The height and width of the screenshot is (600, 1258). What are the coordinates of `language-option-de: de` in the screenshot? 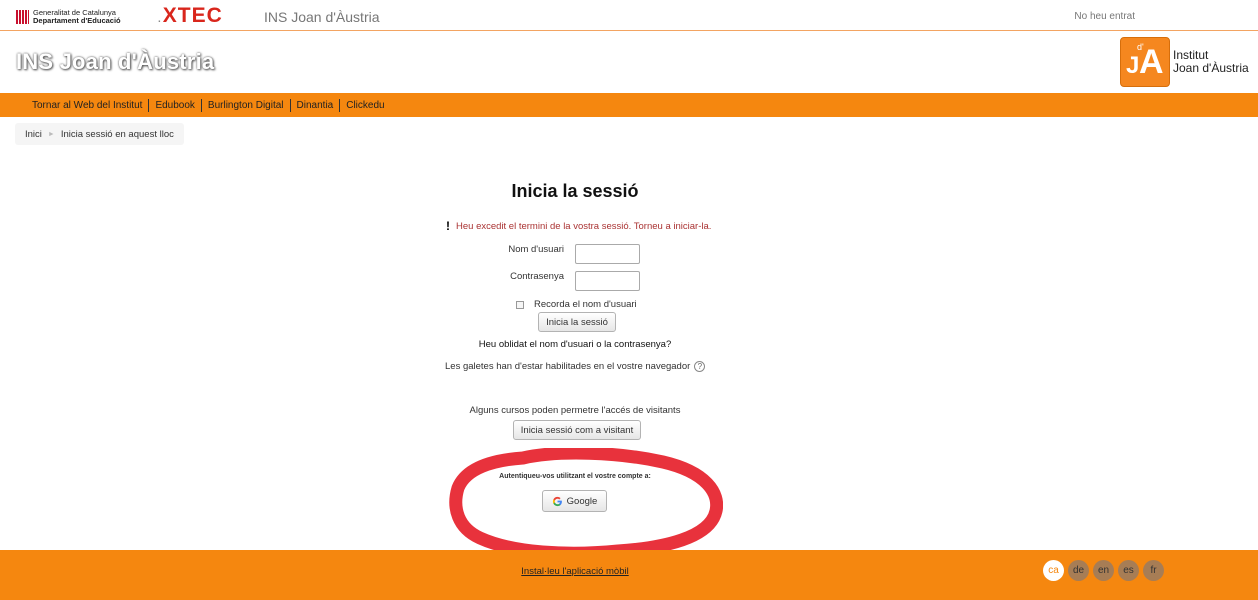 It's located at (1078, 570).